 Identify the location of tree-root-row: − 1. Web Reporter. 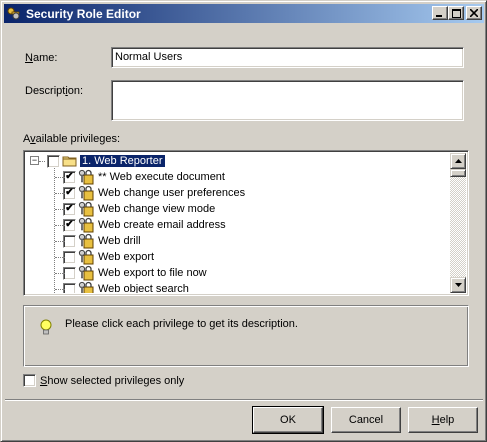
(96, 161).